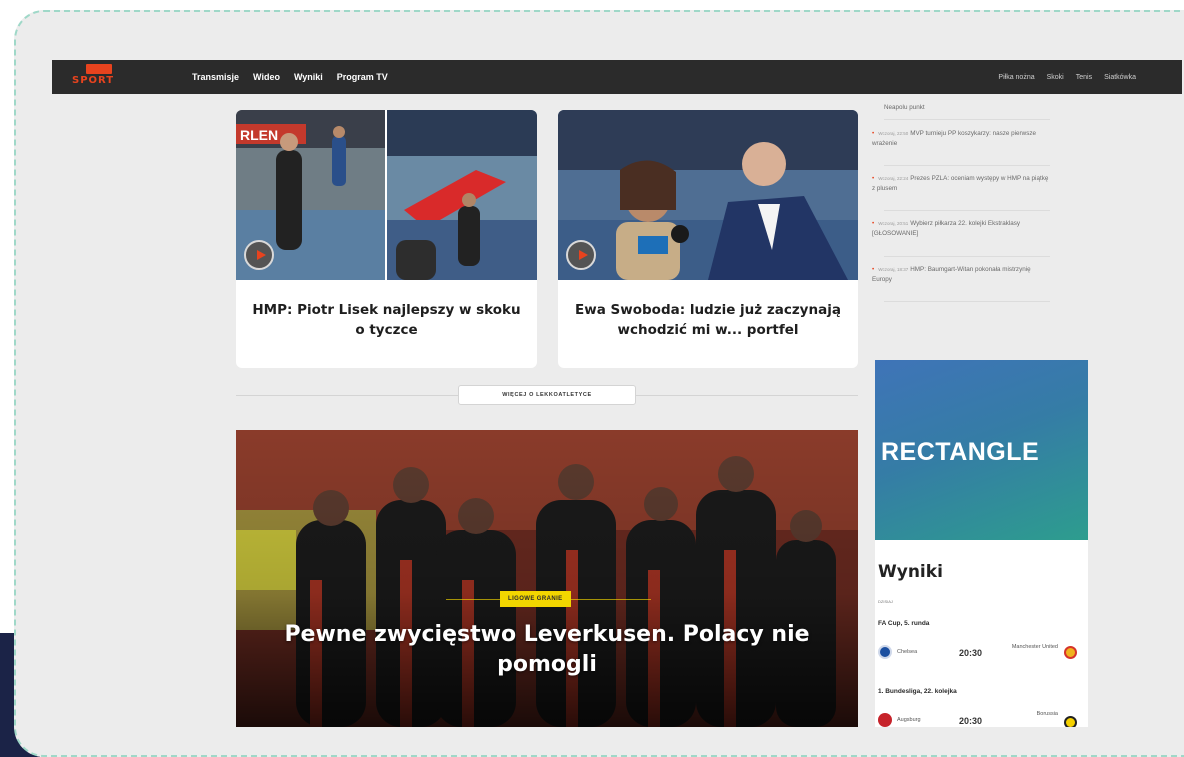  I want to click on results-day: DZISIAJ, so click(885, 601).